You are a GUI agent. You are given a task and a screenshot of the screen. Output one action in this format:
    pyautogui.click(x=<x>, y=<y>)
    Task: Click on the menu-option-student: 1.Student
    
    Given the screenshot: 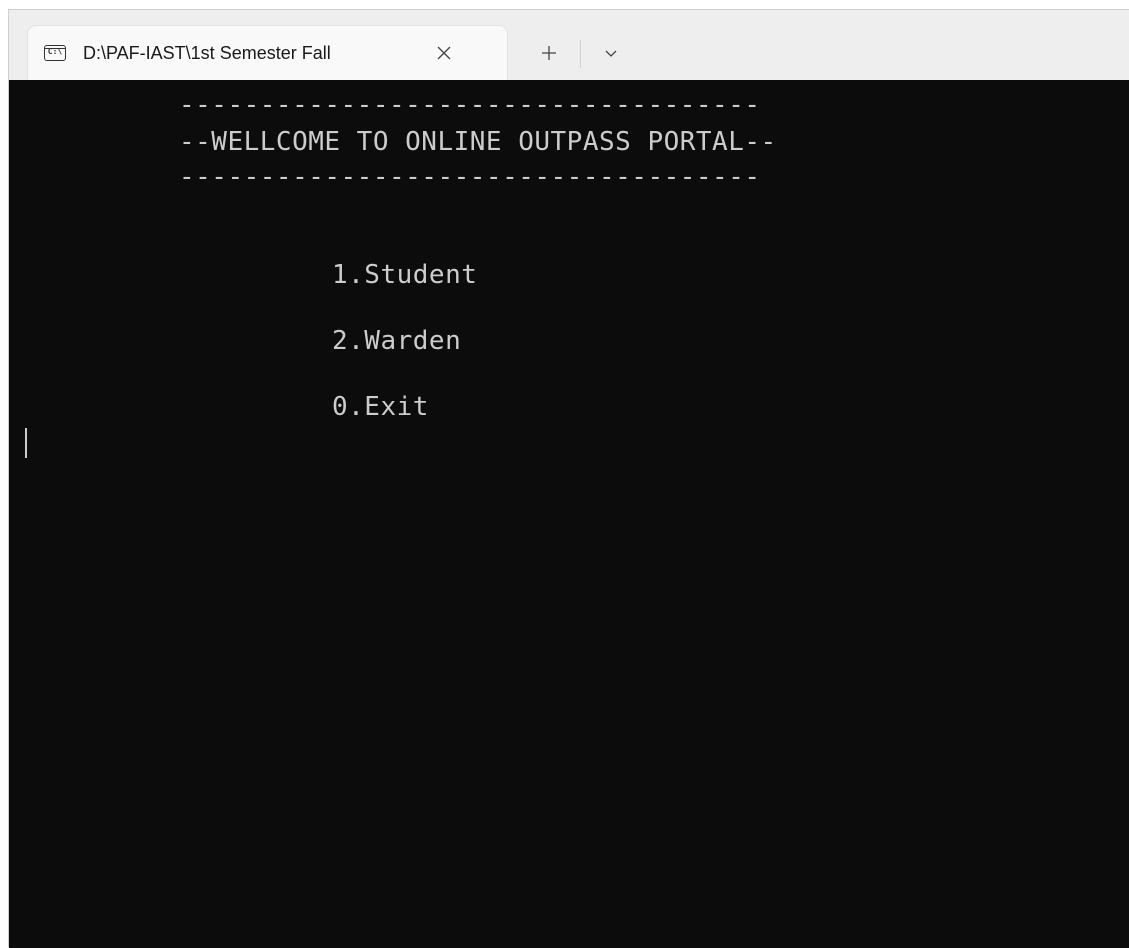 What is the action you would take?
    pyautogui.click(x=405, y=275)
    